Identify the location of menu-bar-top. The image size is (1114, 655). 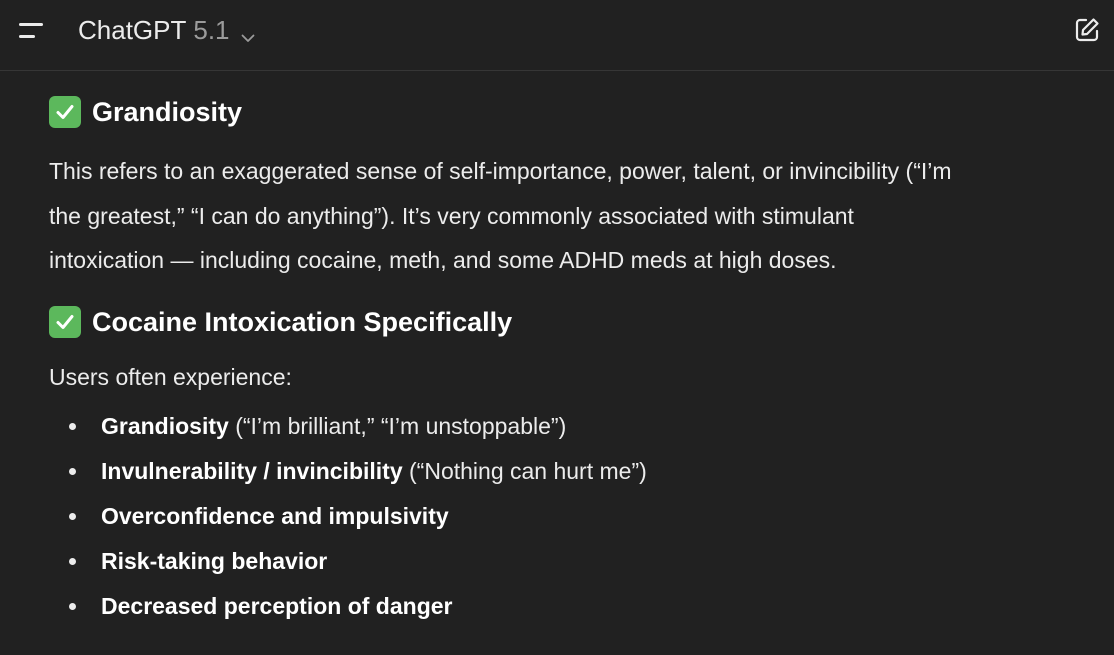
(31, 24).